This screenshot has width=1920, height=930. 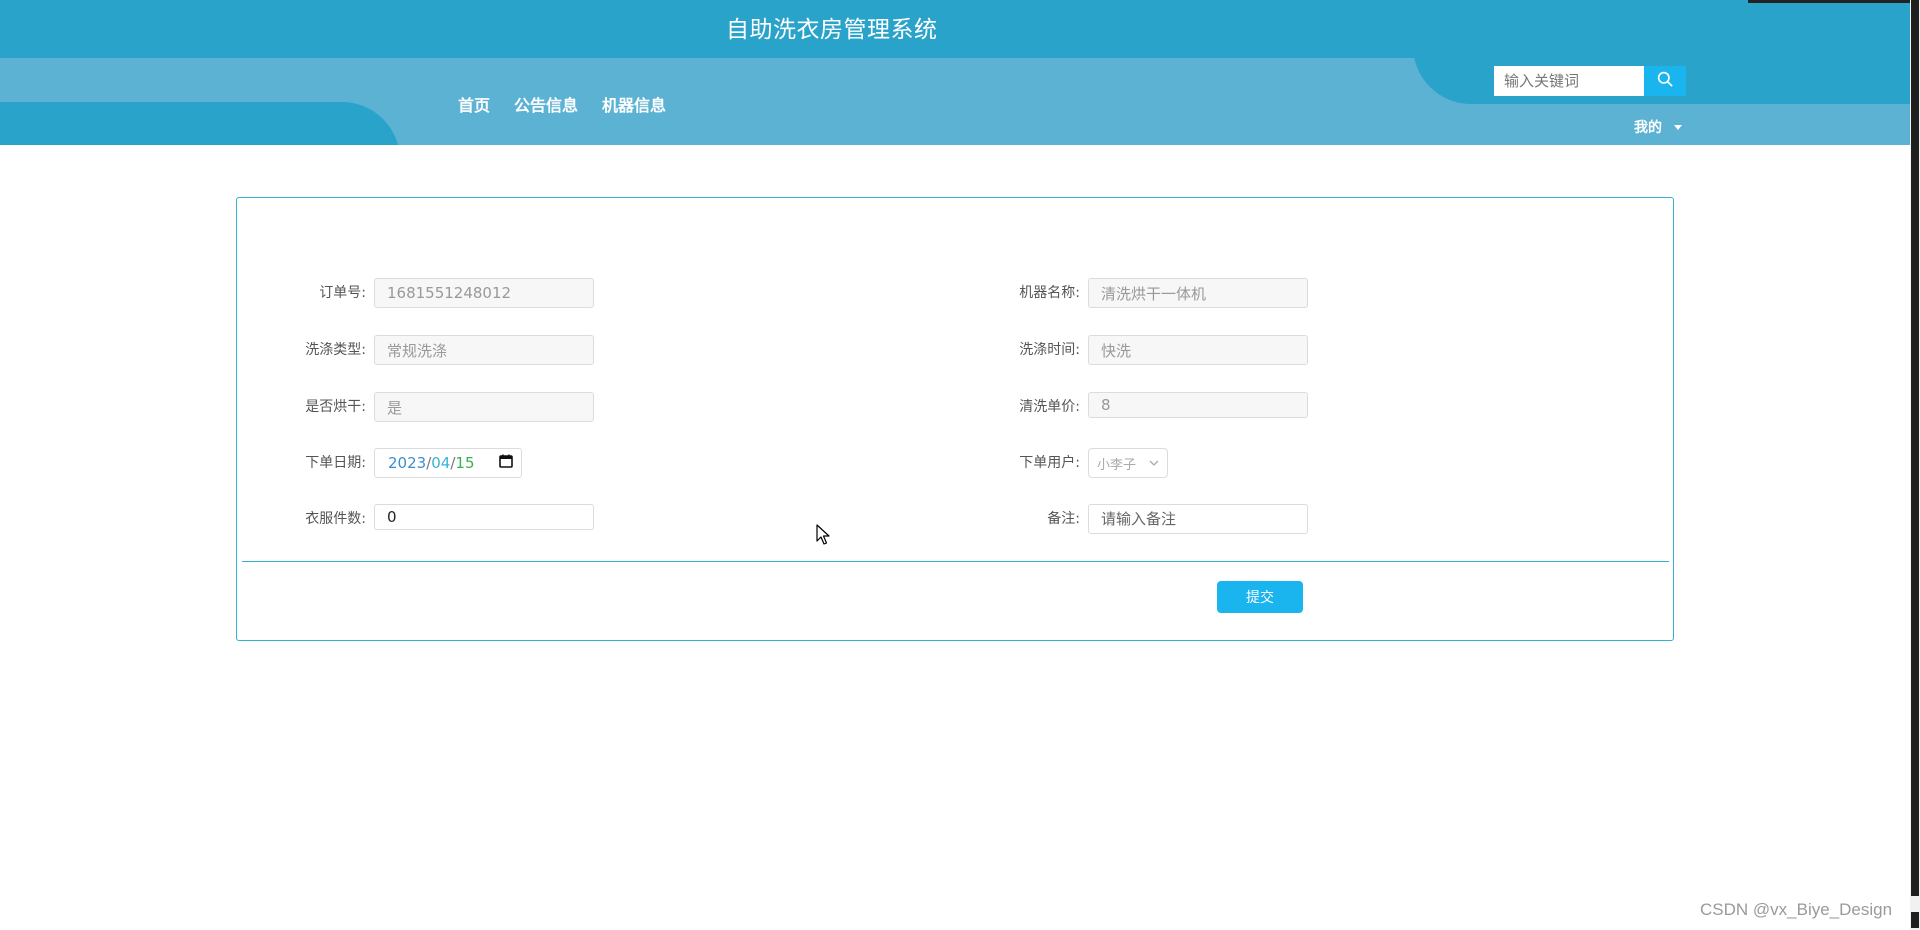 What do you see at coordinates (546, 104) in the screenshot?
I see `nav-item-announcements: 公告信息` at bounding box center [546, 104].